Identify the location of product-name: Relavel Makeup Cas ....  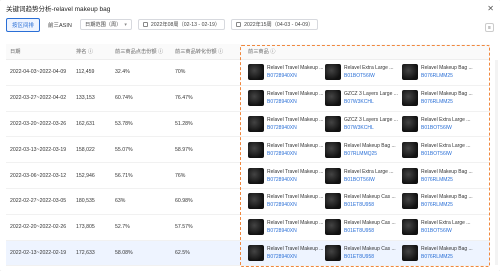
(370, 197).